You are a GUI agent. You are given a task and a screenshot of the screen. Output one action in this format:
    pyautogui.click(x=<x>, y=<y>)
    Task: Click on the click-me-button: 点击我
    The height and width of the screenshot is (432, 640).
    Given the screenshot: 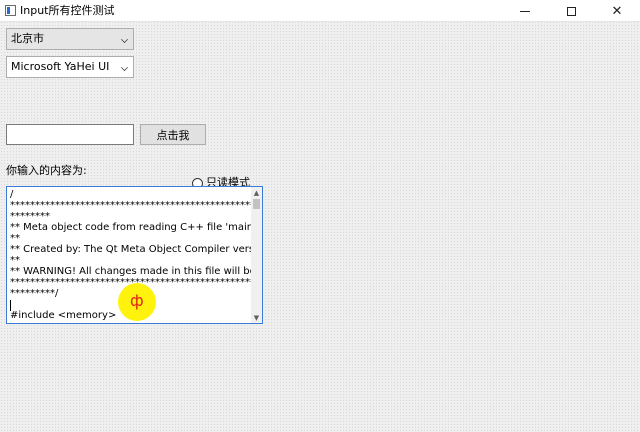 What is the action you would take?
    pyautogui.click(x=173, y=134)
    